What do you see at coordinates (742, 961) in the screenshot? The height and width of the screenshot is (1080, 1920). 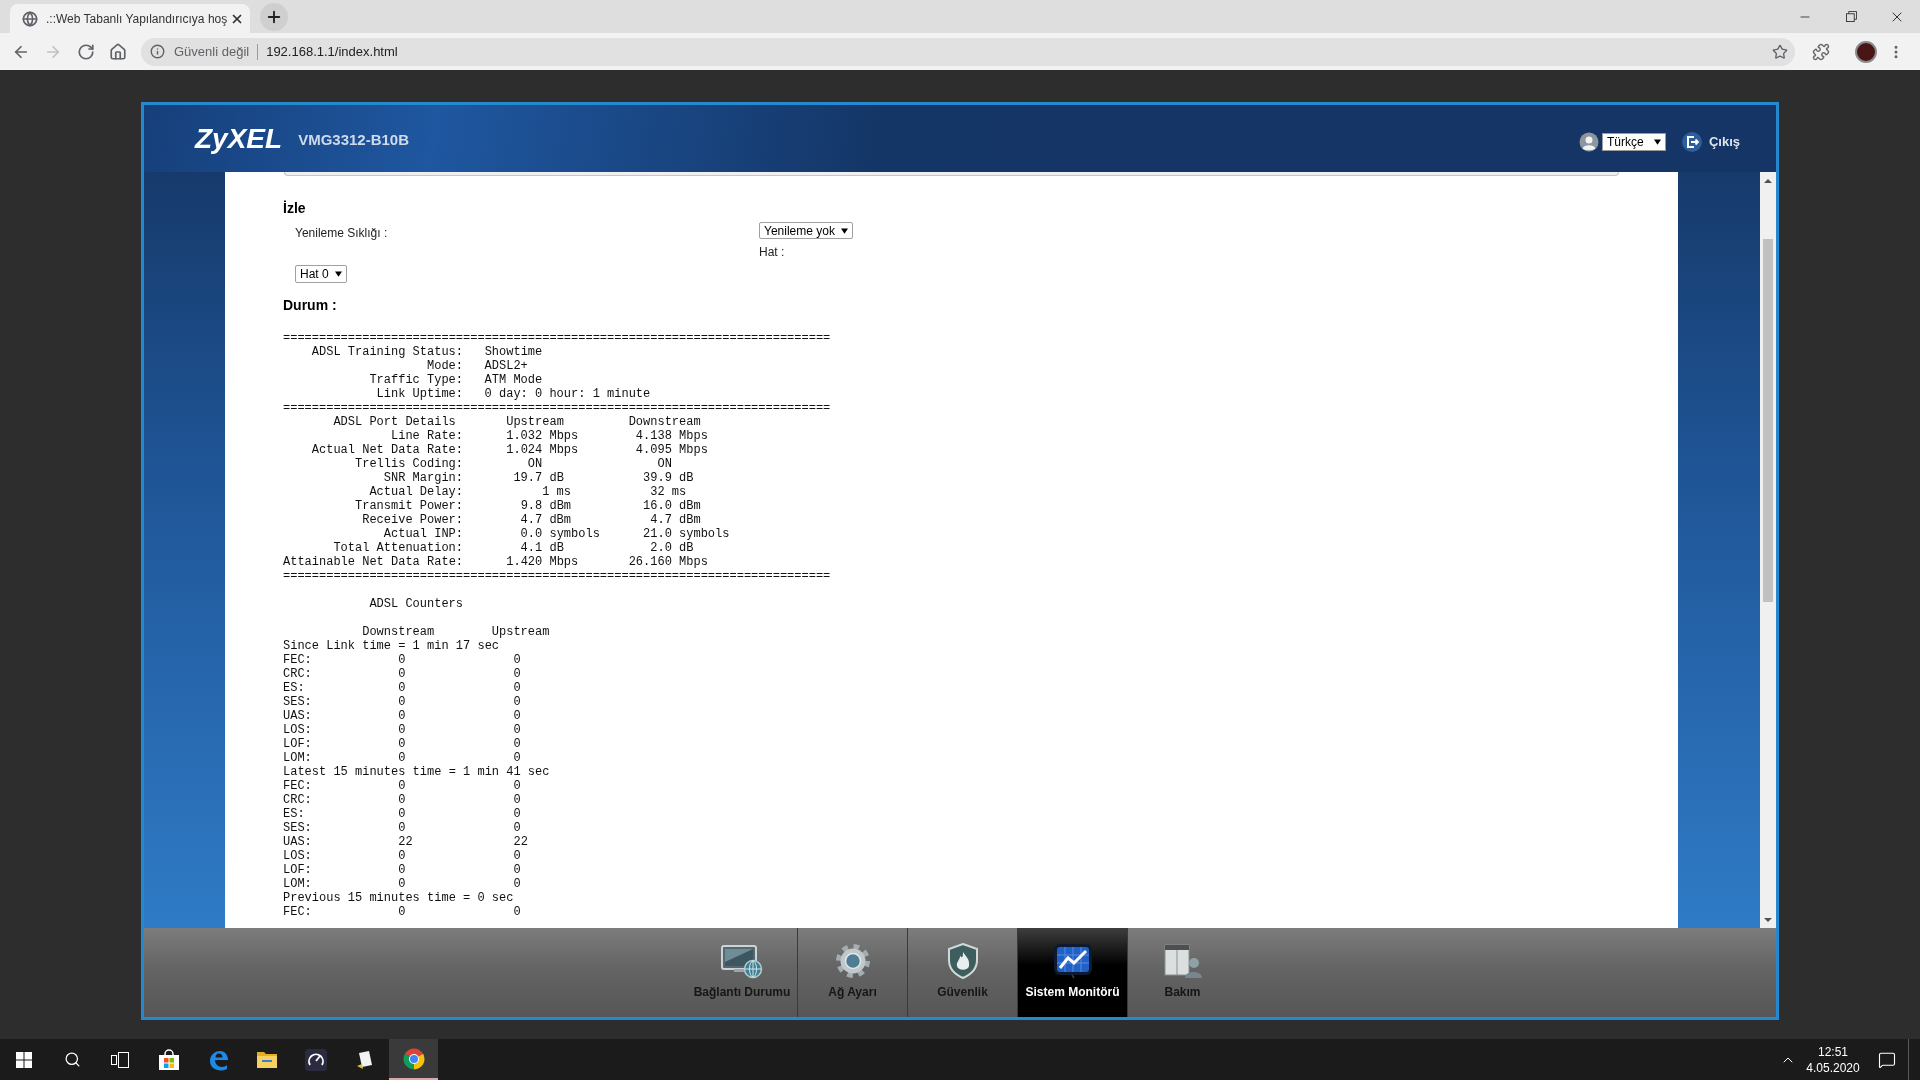 I see `monitor-globe-icon` at bounding box center [742, 961].